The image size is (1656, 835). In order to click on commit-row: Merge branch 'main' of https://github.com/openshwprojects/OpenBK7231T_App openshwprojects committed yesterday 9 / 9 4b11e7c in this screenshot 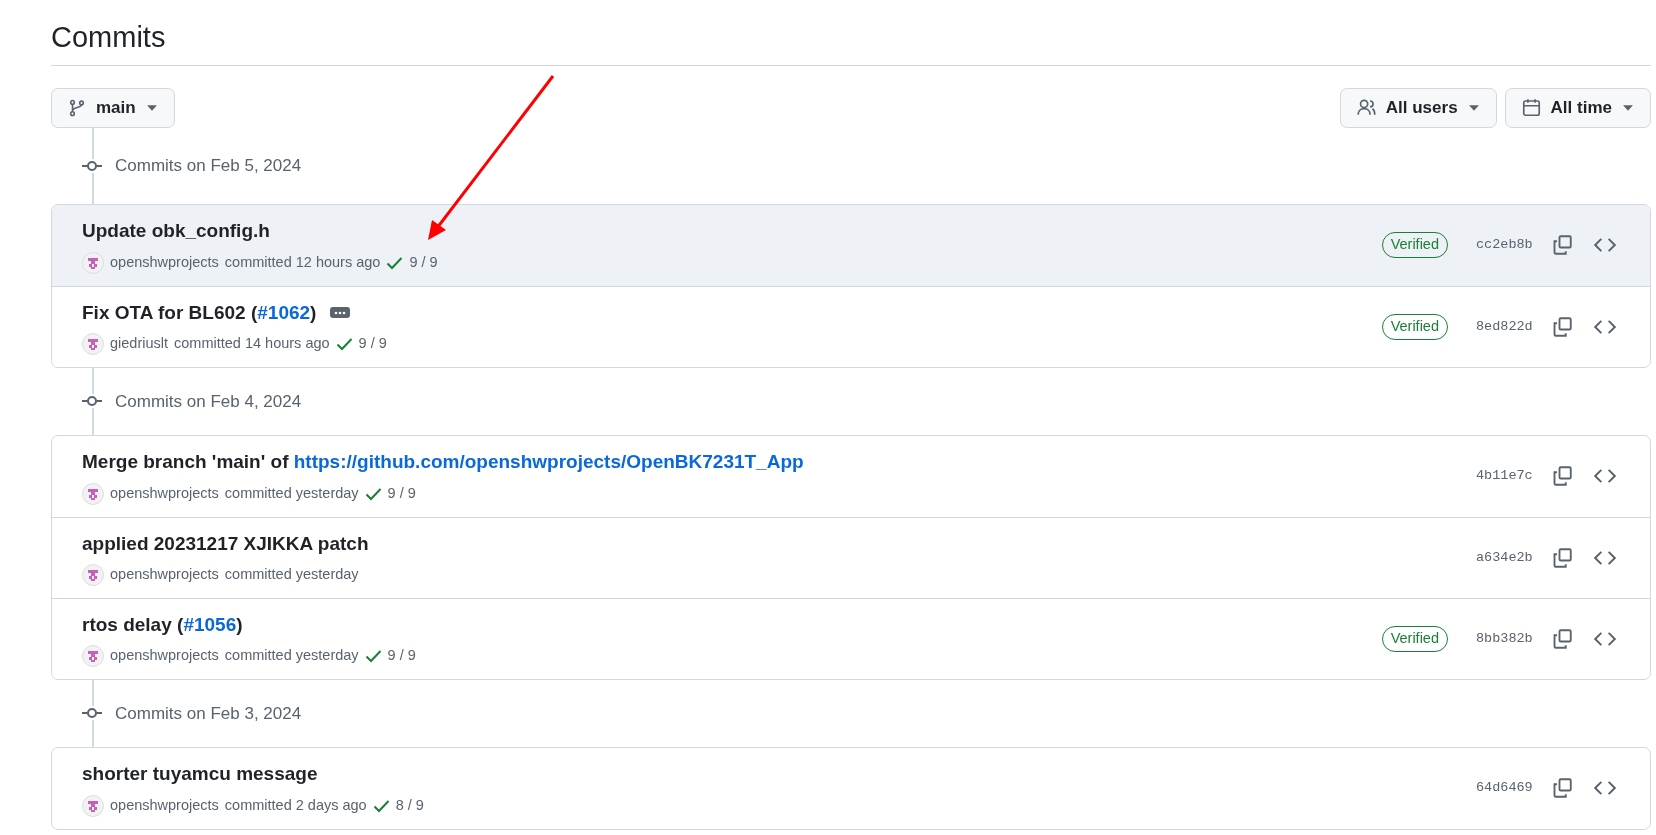, I will do `click(851, 476)`.